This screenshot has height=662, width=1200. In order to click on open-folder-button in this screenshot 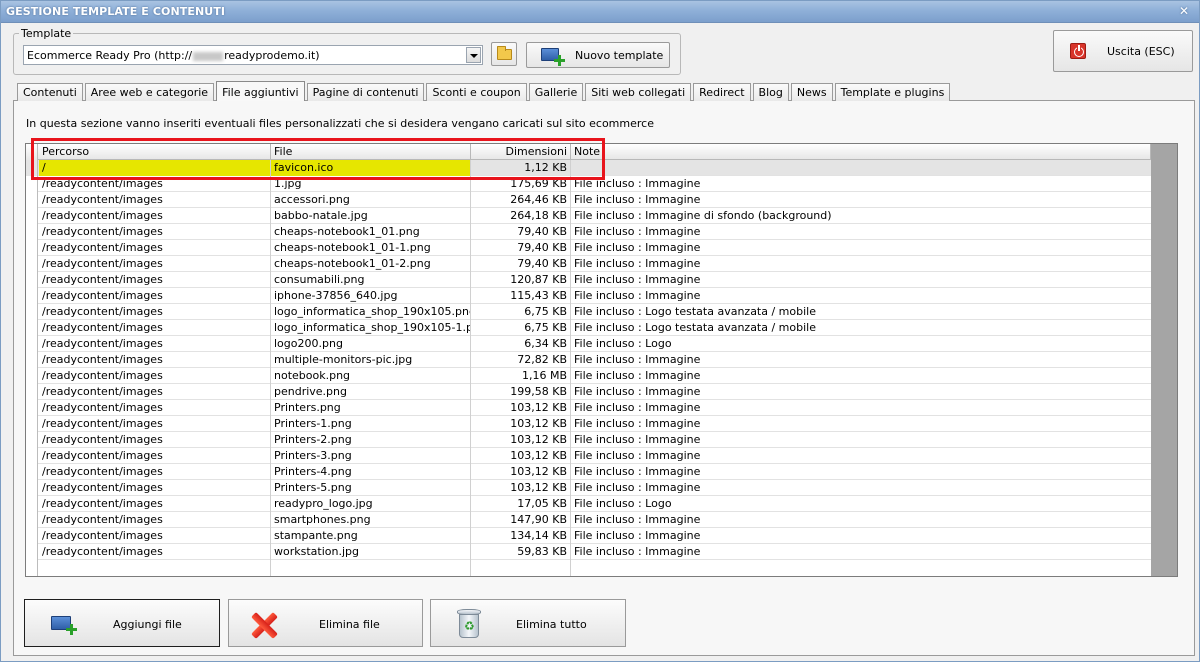, I will do `click(504, 54)`.